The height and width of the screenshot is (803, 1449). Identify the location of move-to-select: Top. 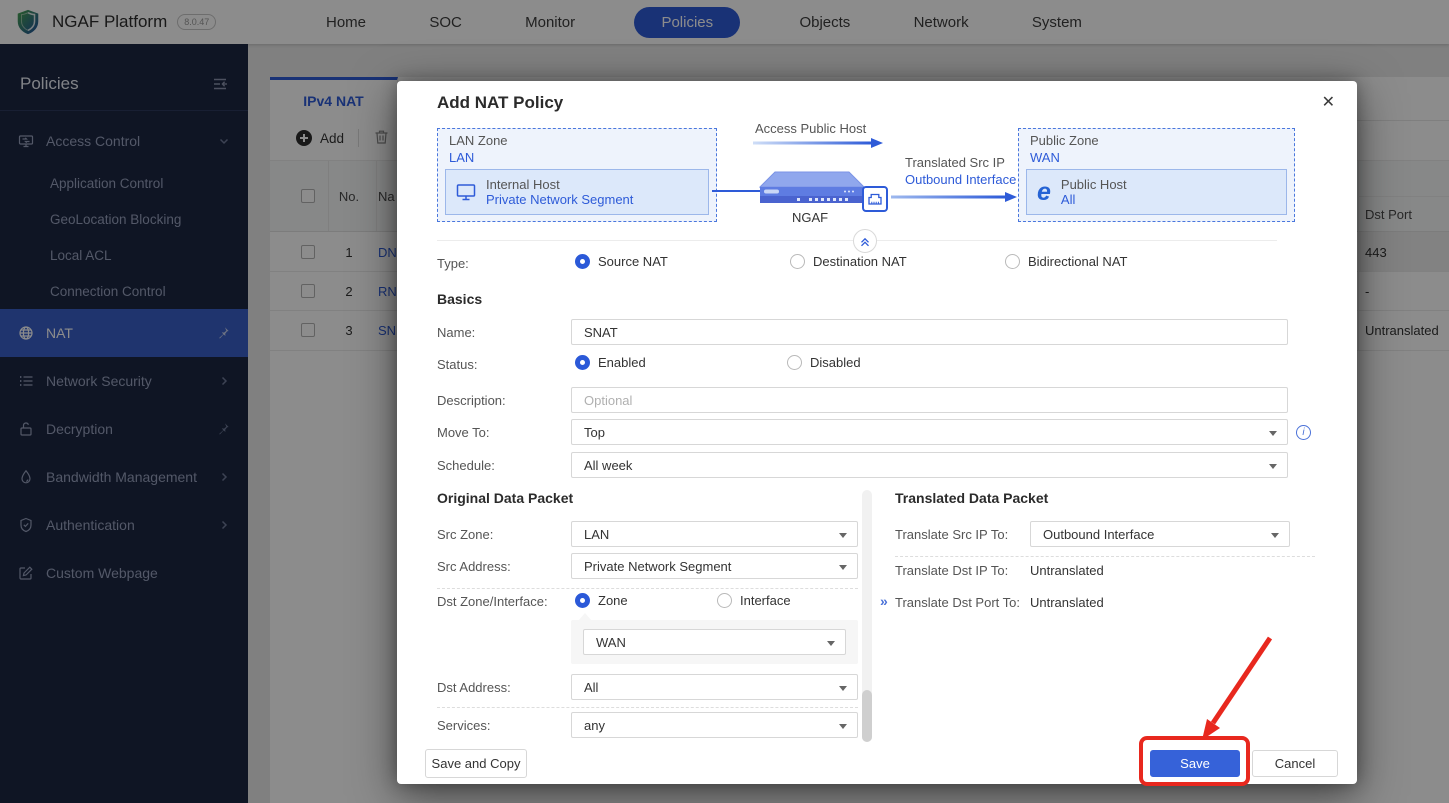
(929, 432).